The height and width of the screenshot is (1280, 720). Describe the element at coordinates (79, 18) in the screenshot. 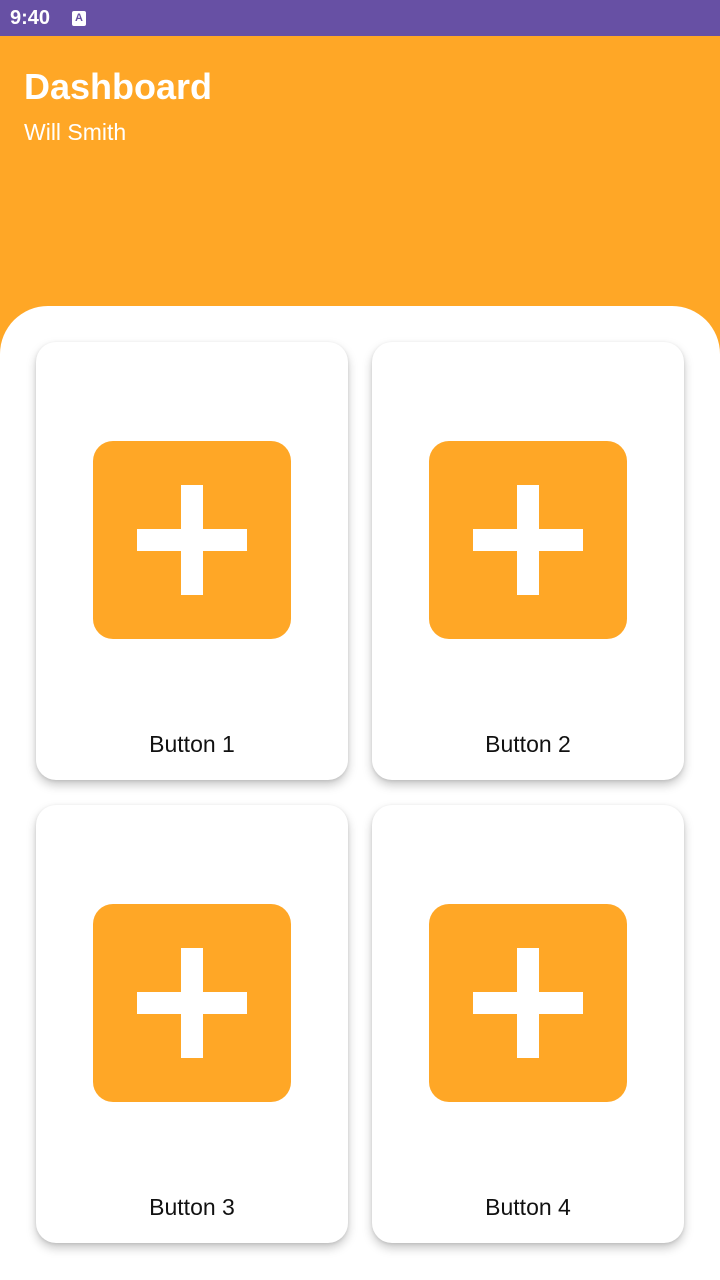

I see `app-notification-icon: A` at that location.